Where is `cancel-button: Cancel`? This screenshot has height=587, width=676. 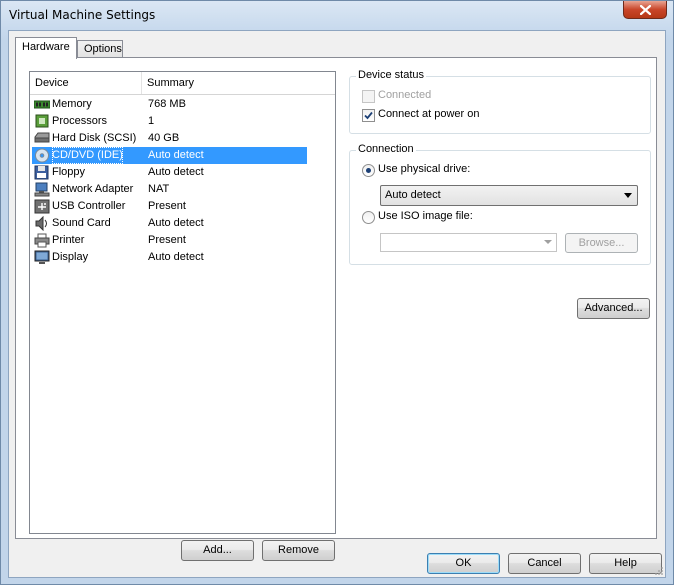 cancel-button: Cancel is located at coordinates (544, 563).